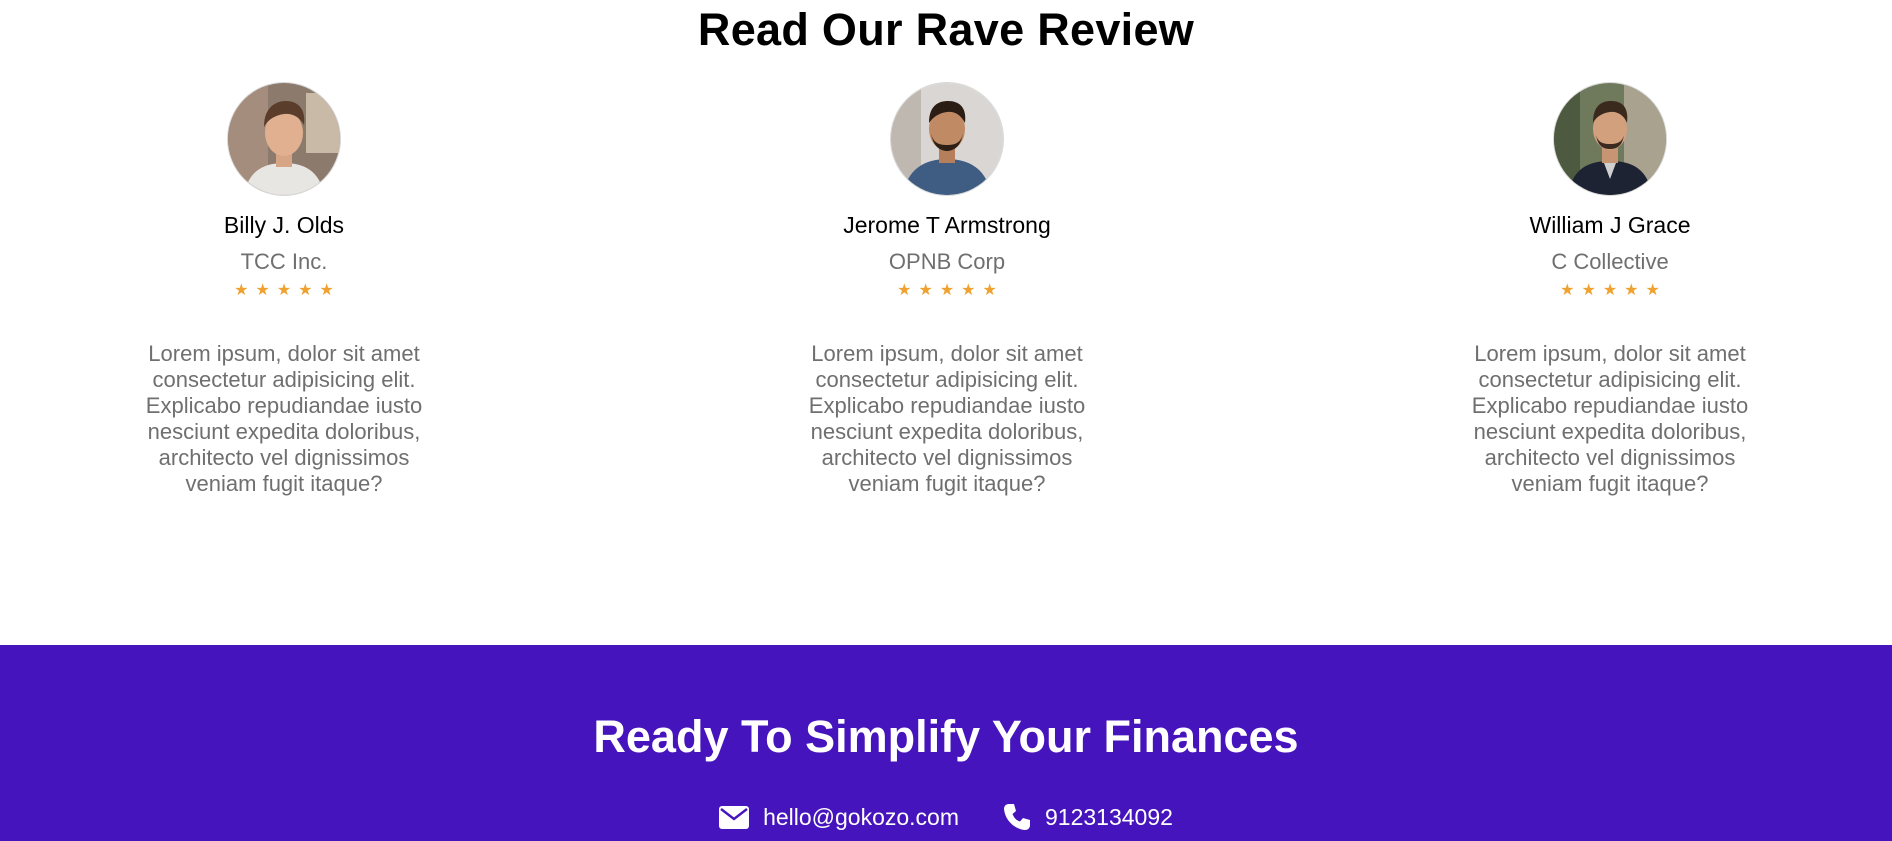 Image resolution: width=1892 pixels, height=841 pixels. I want to click on reviewer-name: Billy J. Olds, so click(284, 225).